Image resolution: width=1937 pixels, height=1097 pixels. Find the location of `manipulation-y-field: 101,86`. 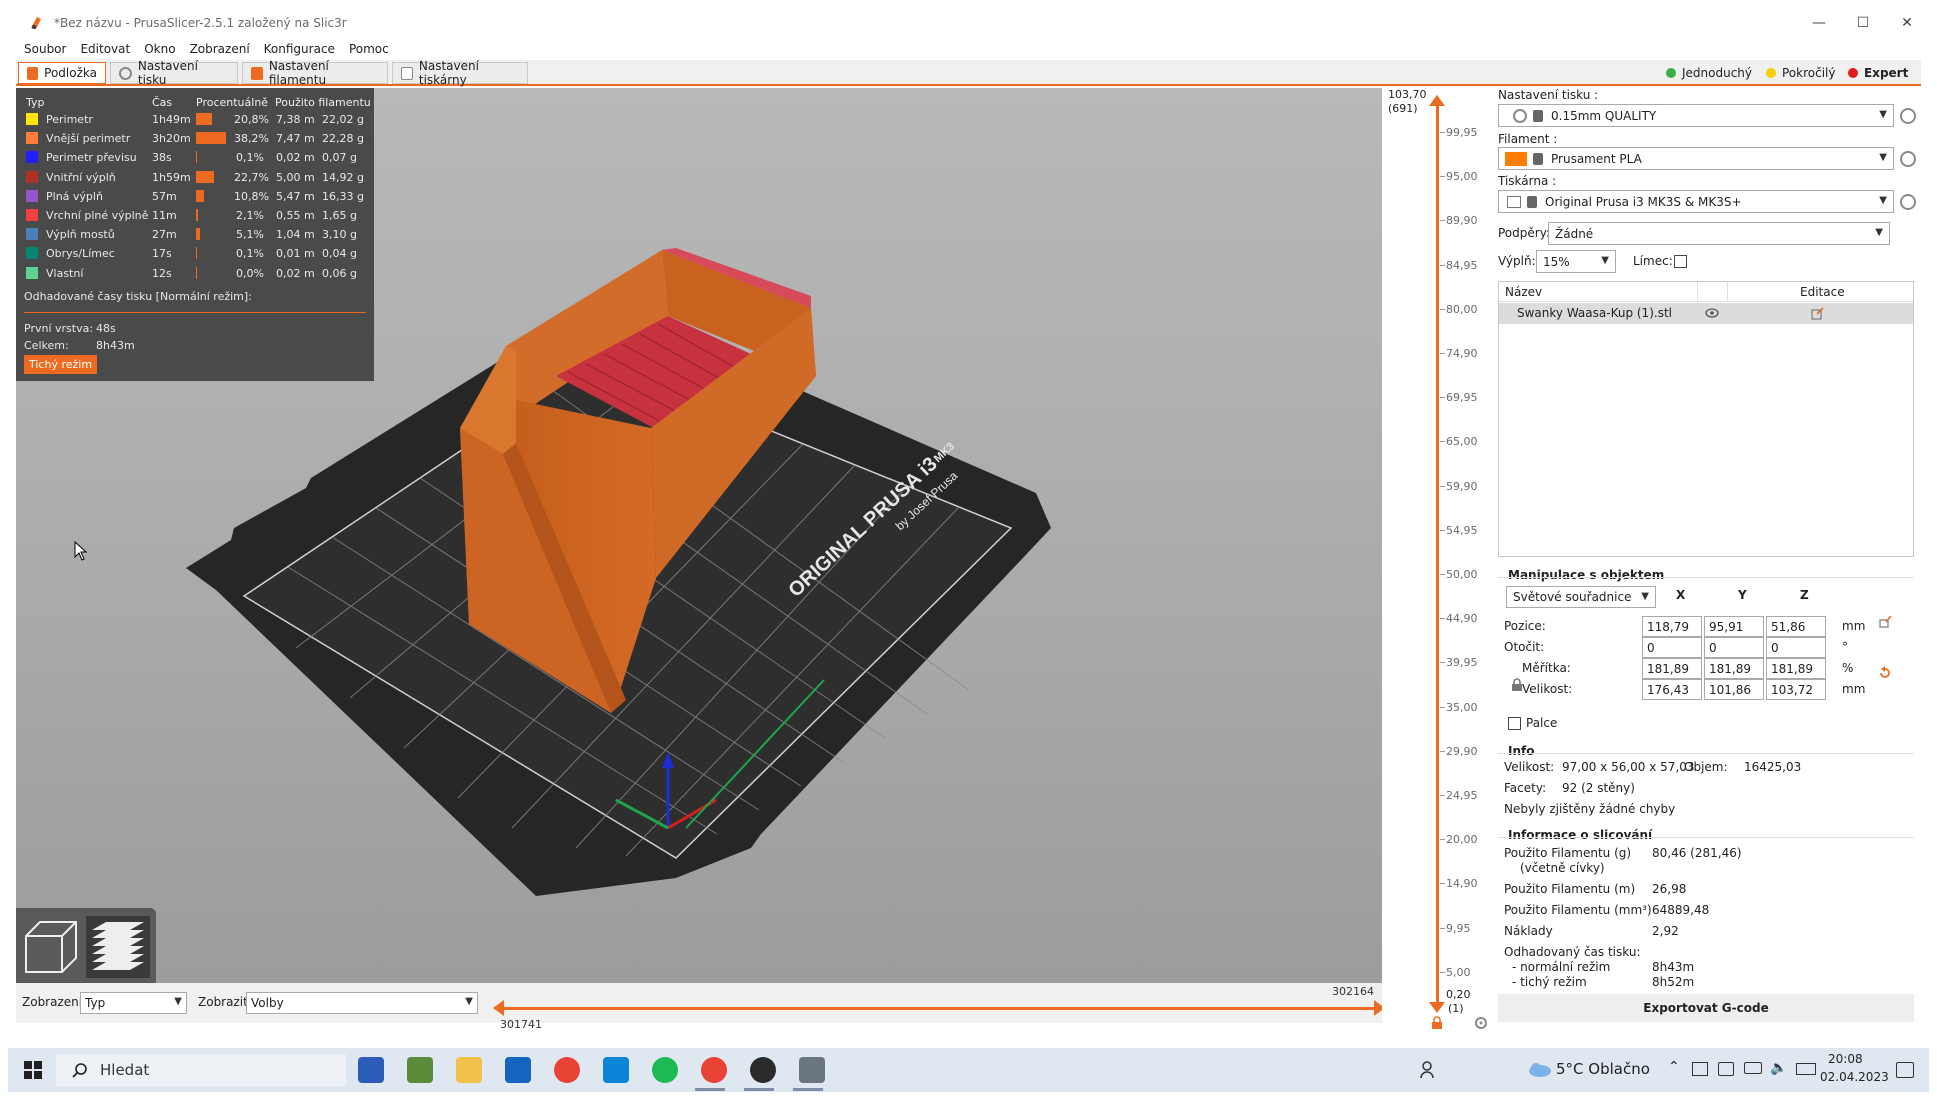

manipulation-y-field: 101,86 is located at coordinates (1734, 689).